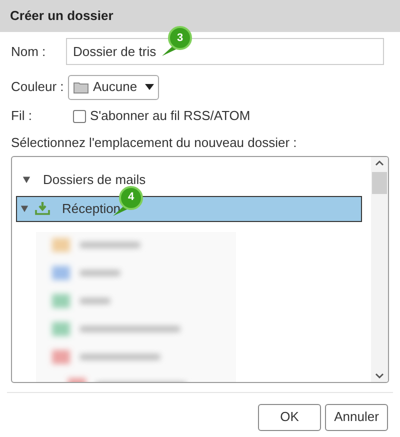 The image size is (400, 437). Describe the element at coordinates (379, 375) in the screenshot. I see `scroll-down-icon` at that location.